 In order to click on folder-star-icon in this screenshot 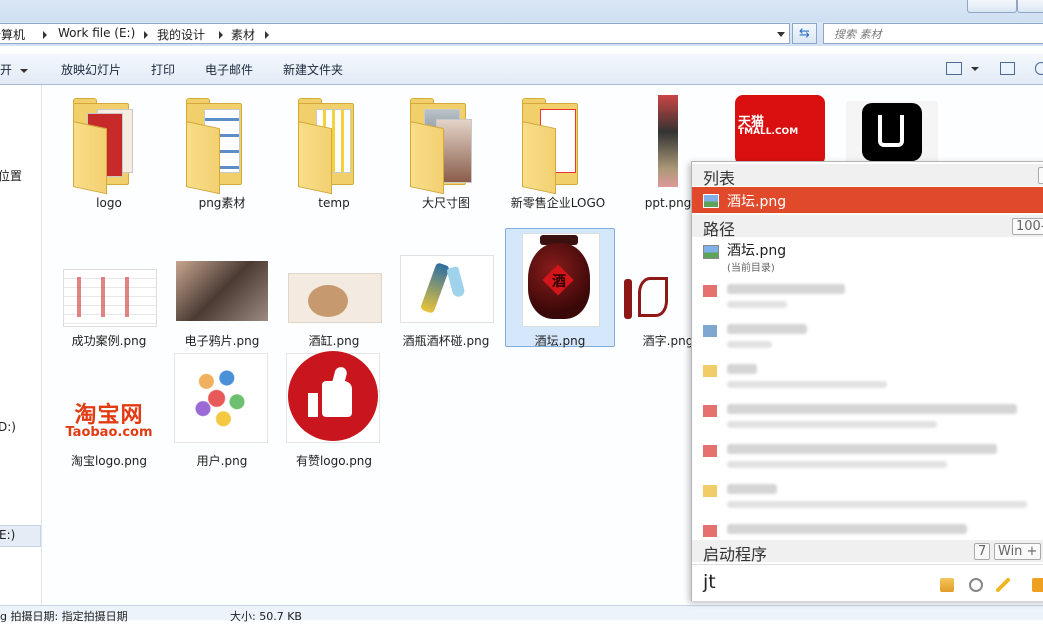, I will do `click(947, 585)`.